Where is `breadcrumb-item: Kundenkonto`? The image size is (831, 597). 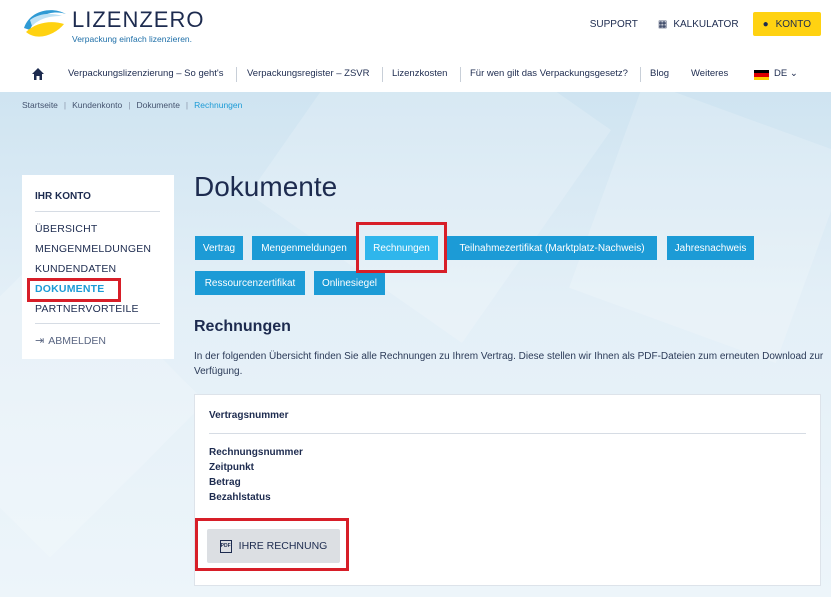
breadcrumb-item: Kundenkonto is located at coordinates (97, 105).